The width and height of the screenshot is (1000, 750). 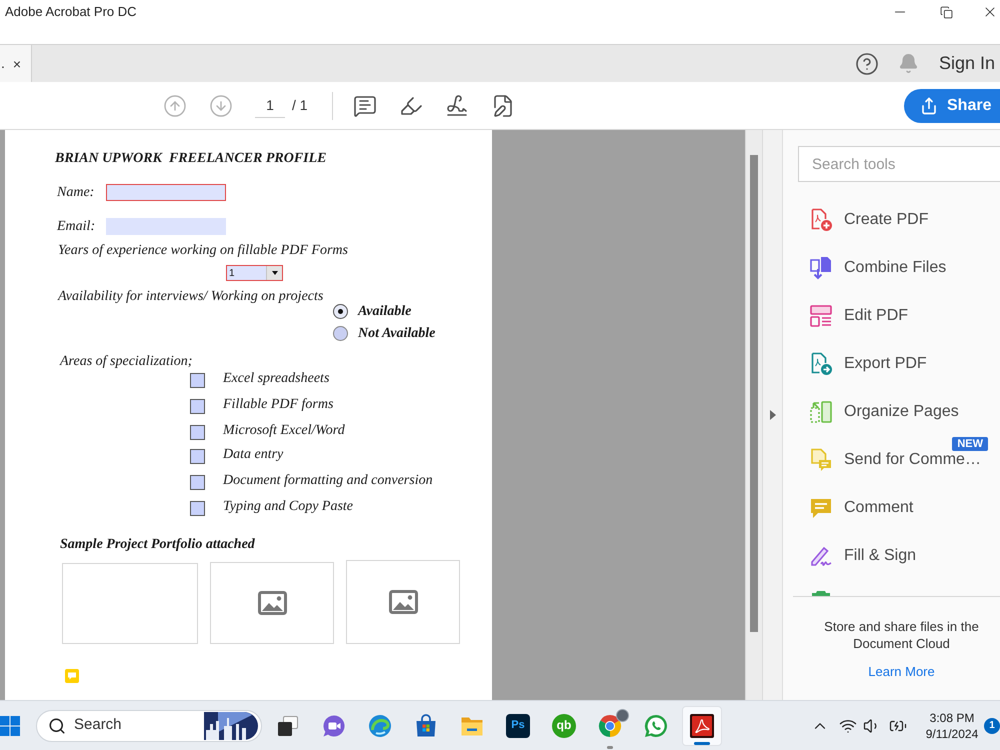 What do you see at coordinates (300, 105) in the screenshot?
I see `page-count: / 1` at bounding box center [300, 105].